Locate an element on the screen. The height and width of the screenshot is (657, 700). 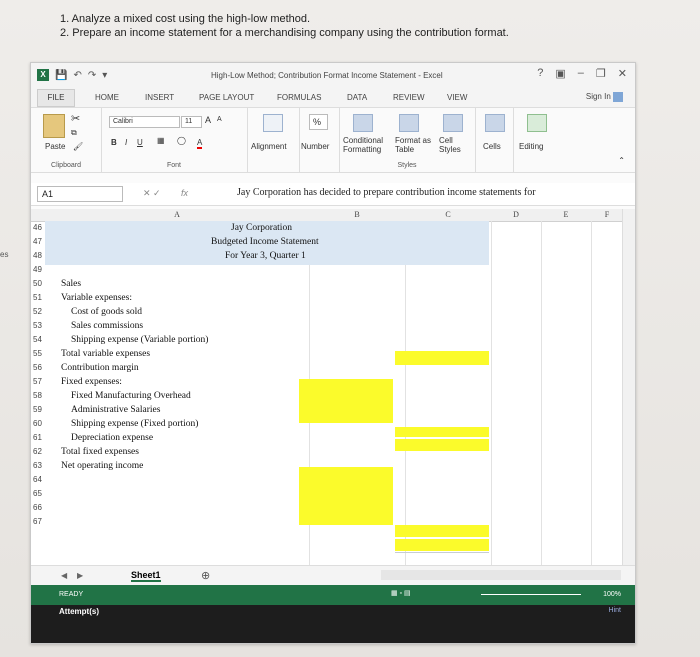
row-number: 55 is located at coordinates (39, 354).